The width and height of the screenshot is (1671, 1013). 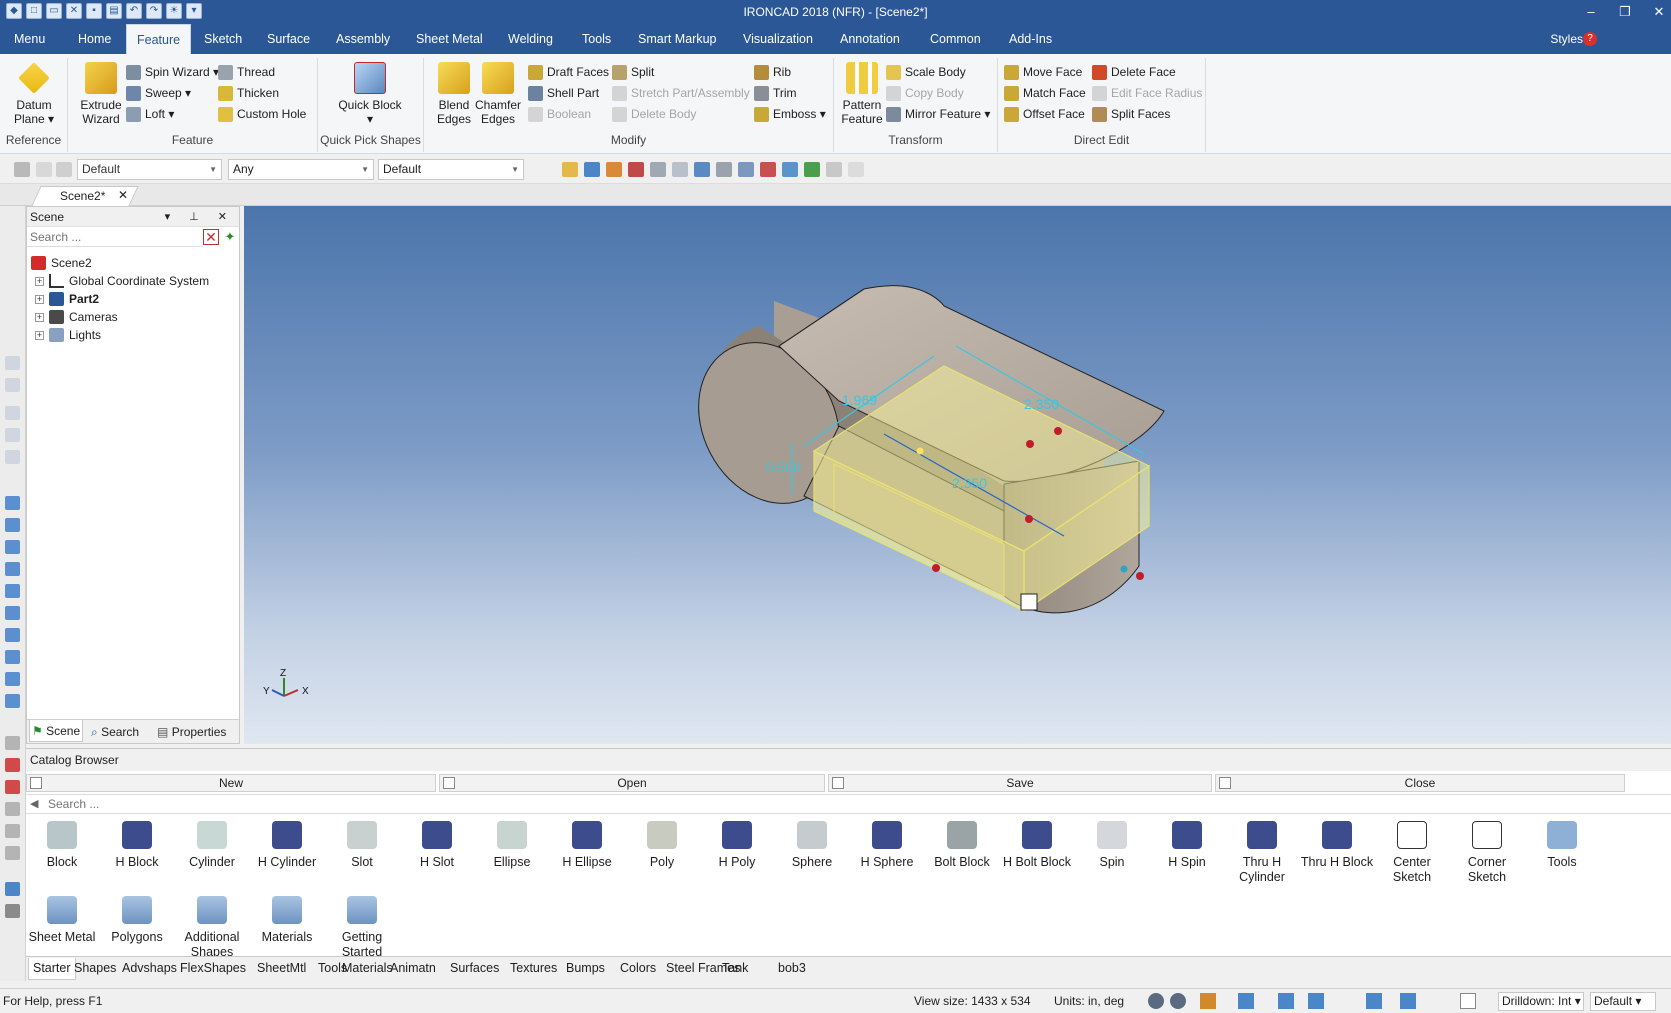 I want to click on catalog-tab: Colors, so click(x=638, y=968).